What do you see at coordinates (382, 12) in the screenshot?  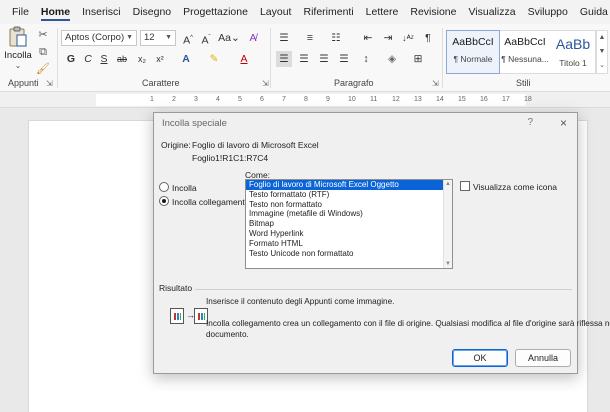 I see `tab-lettere: Lettere` at bounding box center [382, 12].